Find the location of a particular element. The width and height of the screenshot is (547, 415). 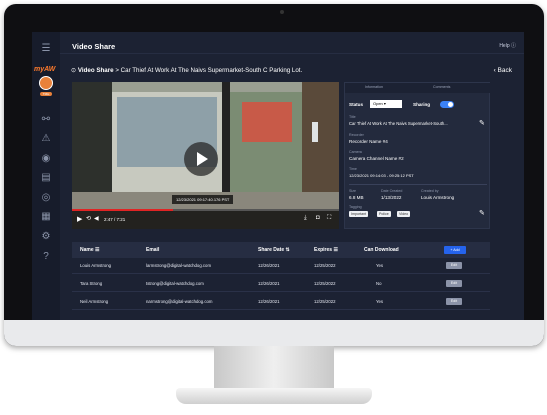

panel-tabs: Information Comments is located at coordinates (418, 88).